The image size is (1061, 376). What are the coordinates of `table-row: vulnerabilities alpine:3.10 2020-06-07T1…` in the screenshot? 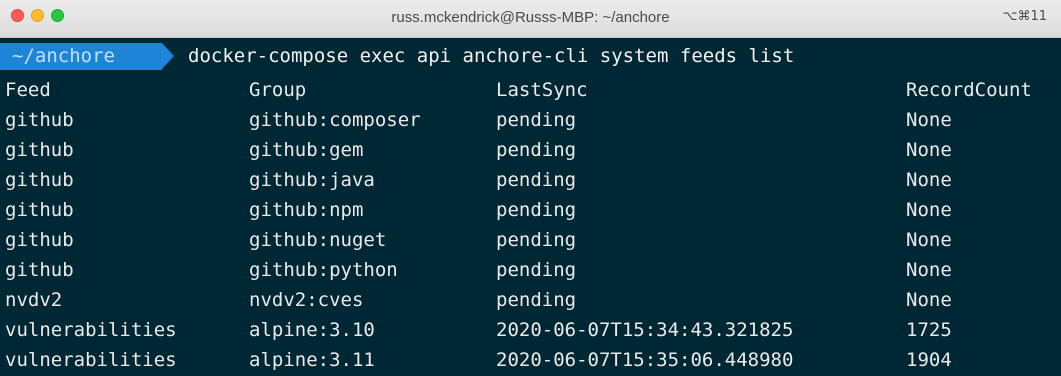 It's located at (530, 330).